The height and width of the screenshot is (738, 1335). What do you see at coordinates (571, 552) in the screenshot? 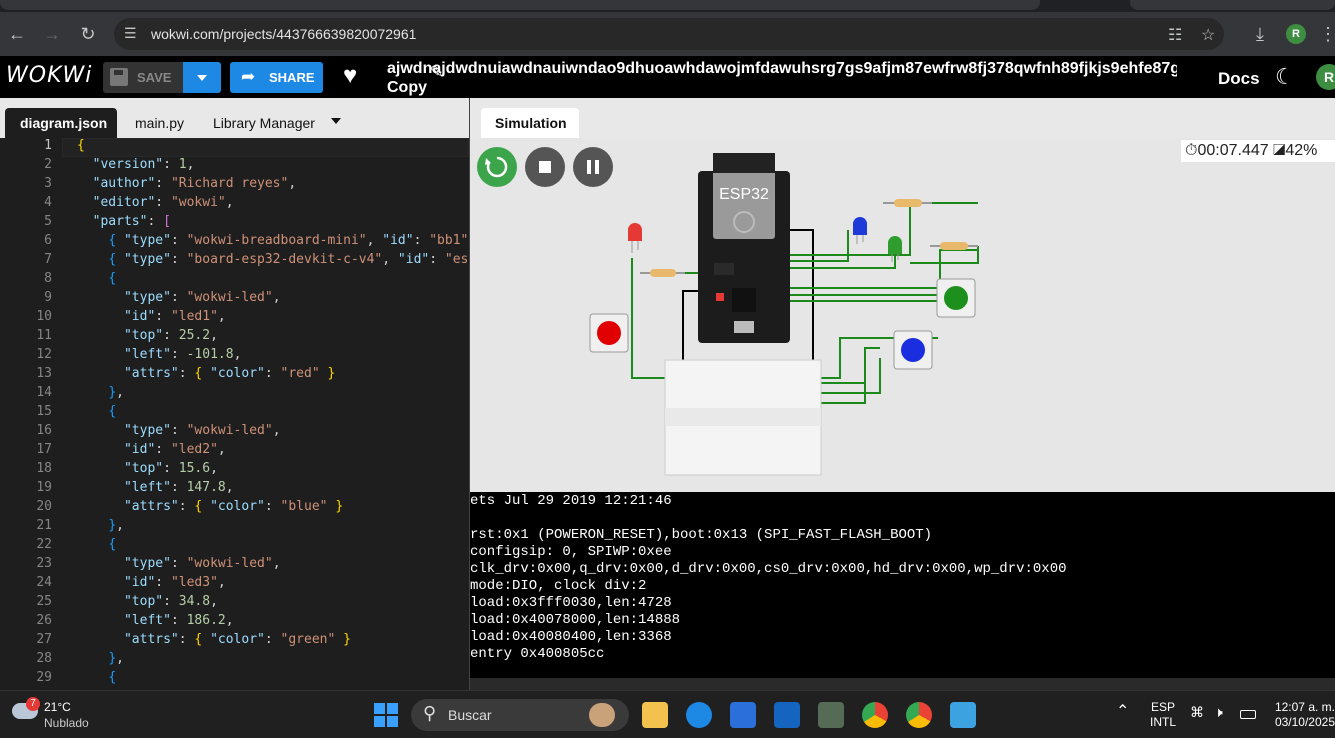
I see `serial-line: configsip: 0, SPIWP:0xee` at bounding box center [571, 552].